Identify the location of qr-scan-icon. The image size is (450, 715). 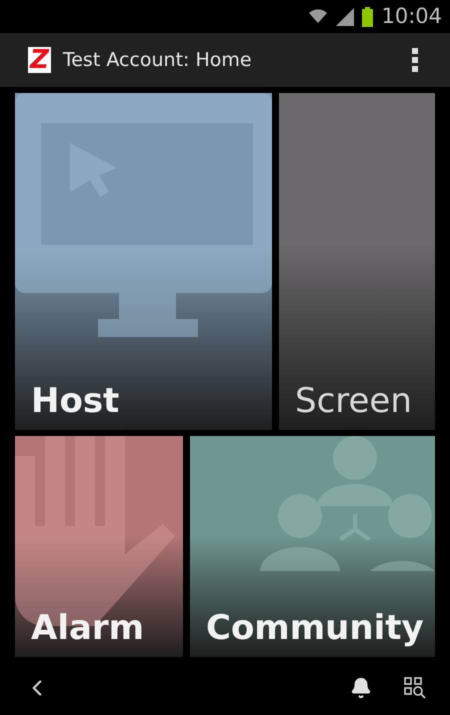
(415, 688).